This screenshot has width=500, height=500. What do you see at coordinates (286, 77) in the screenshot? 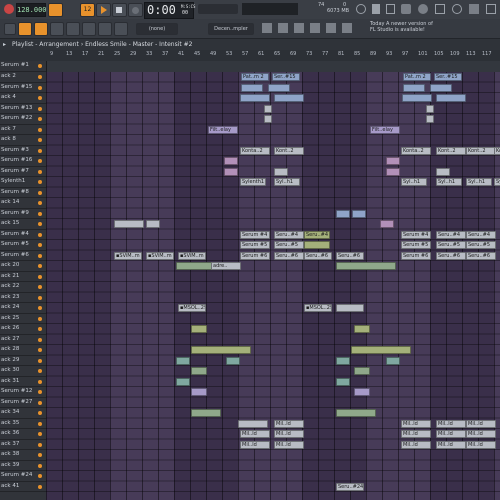
I see `playlist-clip: Ser..#15` at bounding box center [286, 77].